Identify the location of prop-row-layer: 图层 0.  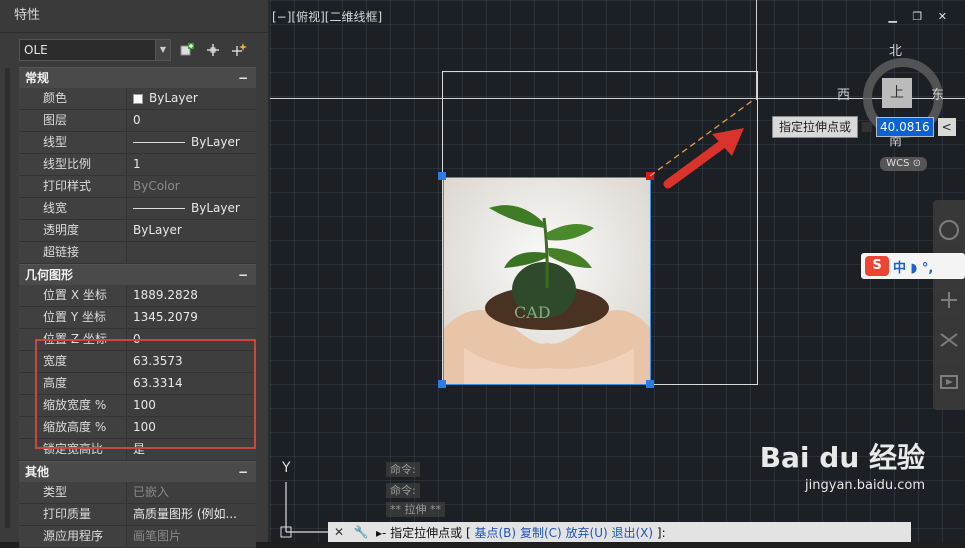
(137, 121).